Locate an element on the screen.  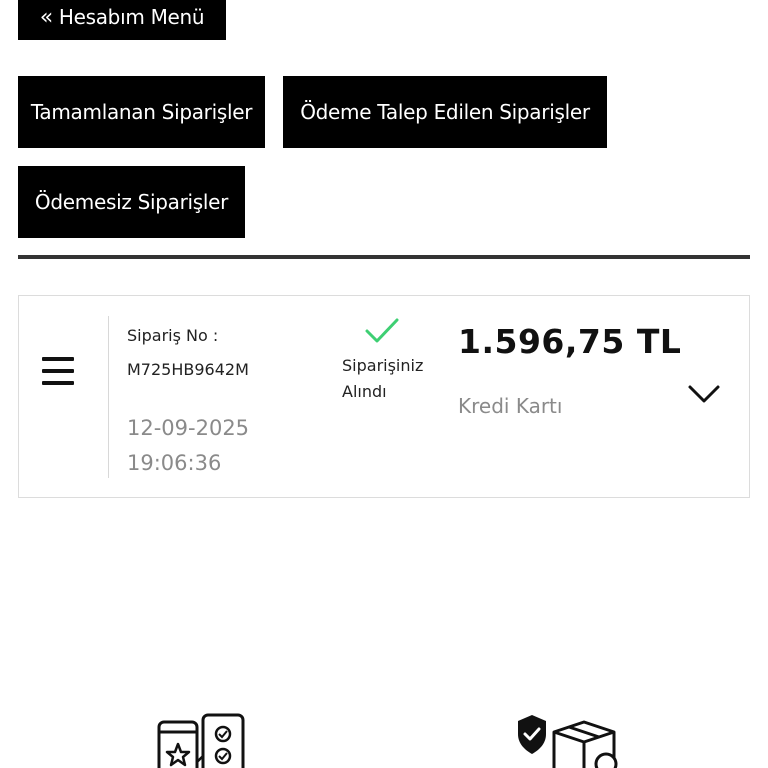
chevron-down-icon is located at coordinates (704, 394).